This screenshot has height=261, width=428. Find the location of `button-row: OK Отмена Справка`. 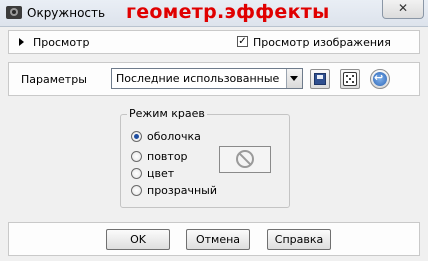

button-row: OK Отмена Справка is located at coordinates (214, 239).